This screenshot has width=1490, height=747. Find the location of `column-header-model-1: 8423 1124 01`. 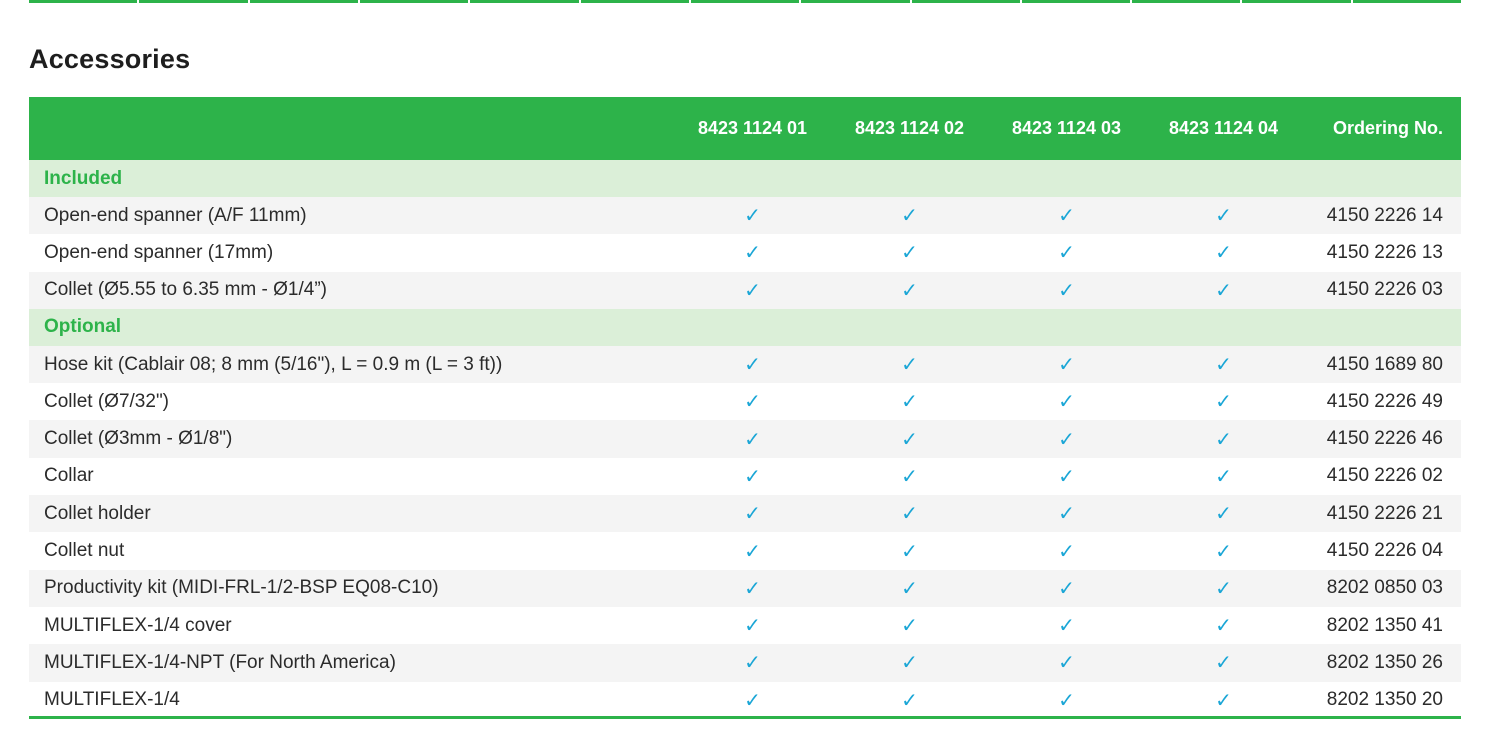

column-header-model-1: 8423 1124 01 is located at coordinates (752, 128).